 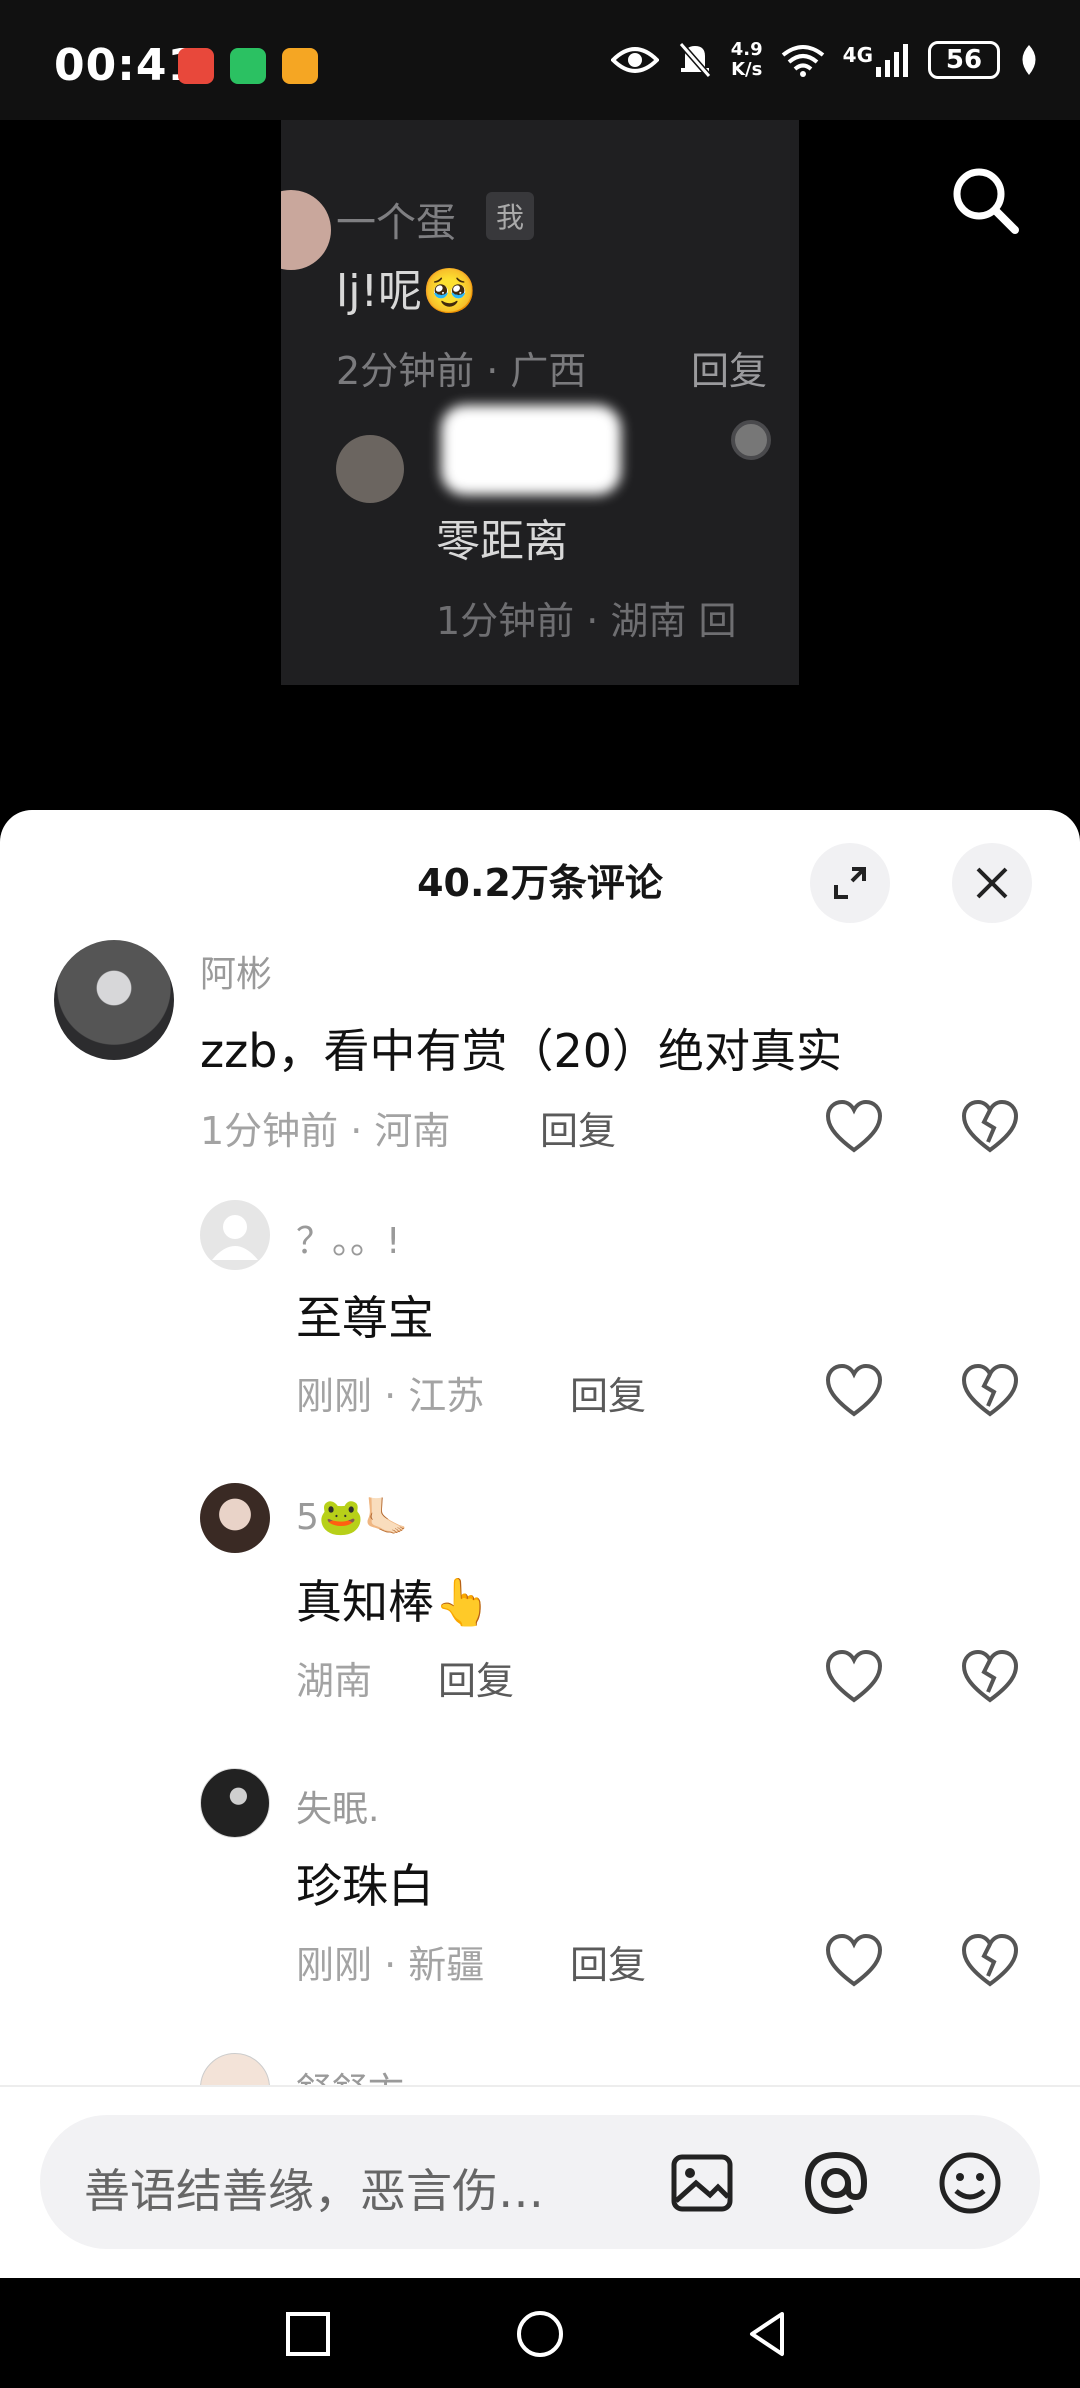 I want to click on net-speed: 4.9 K/s, so click(x=747, y=60).